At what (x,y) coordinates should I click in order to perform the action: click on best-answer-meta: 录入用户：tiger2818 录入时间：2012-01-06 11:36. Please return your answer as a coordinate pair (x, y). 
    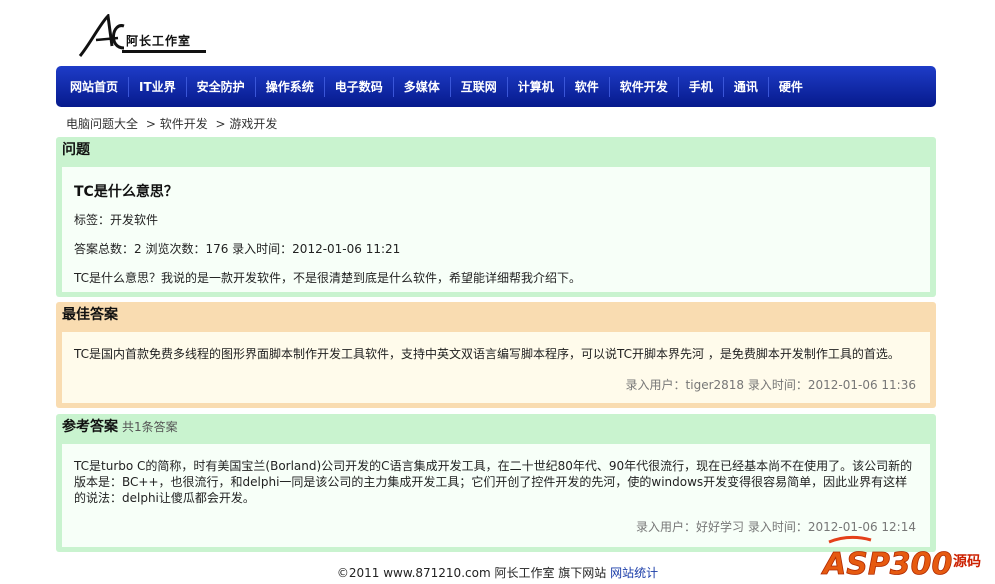
    Looking at the image, I should click on (770, 385).